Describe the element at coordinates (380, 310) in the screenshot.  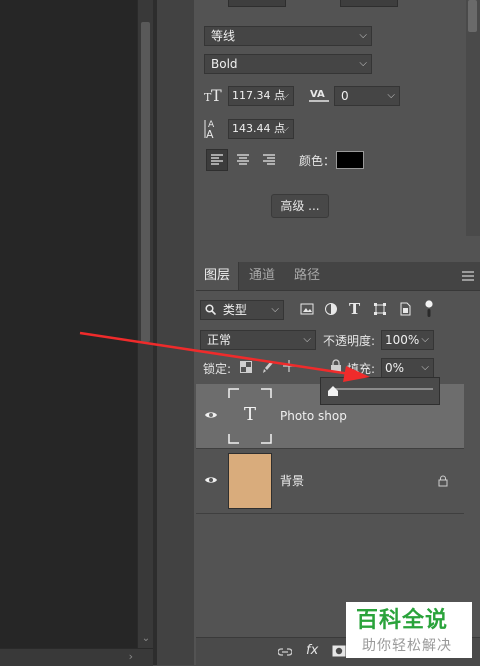
I see `filter-shape-icon` at that location.